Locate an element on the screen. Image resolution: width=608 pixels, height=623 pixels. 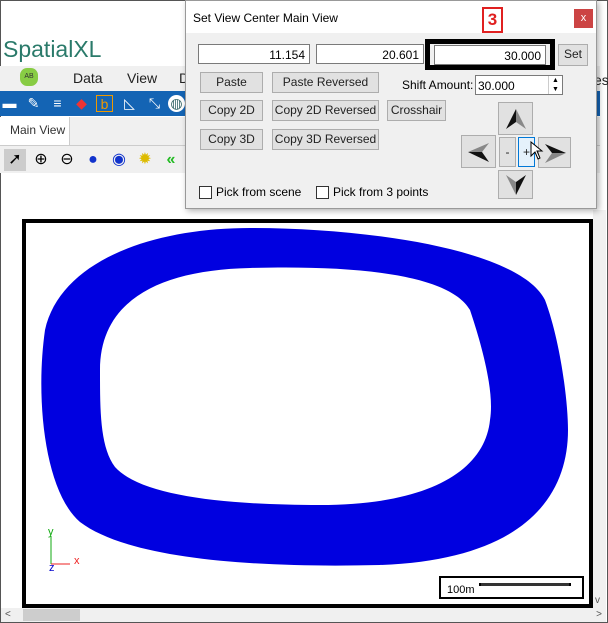
step-marker: 3 is located at coordinates (492, 20).